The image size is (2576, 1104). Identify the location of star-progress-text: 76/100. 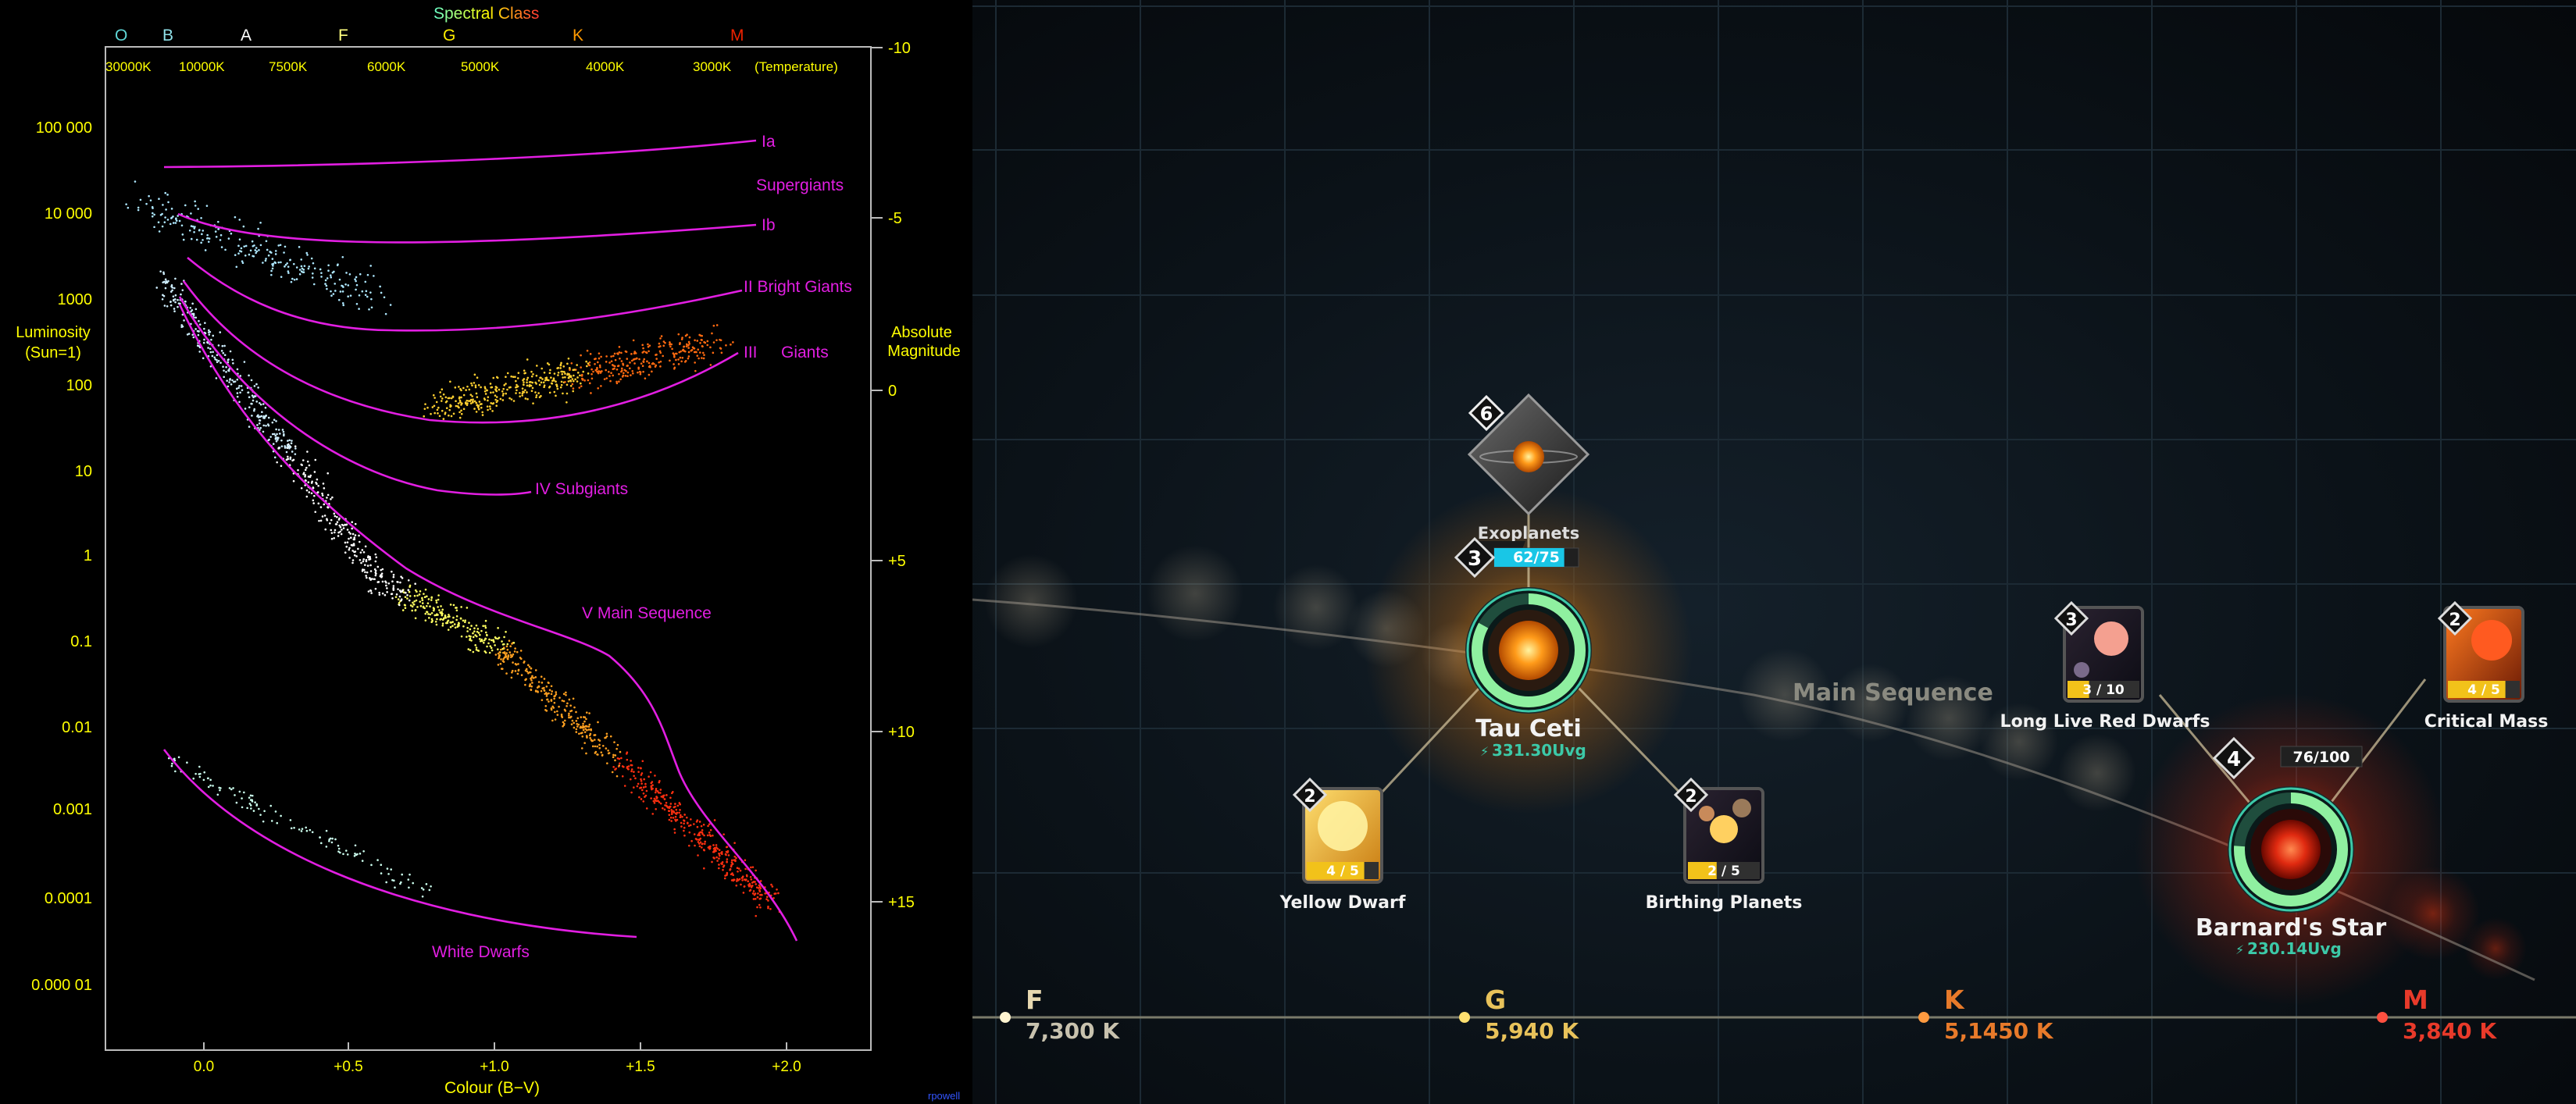
(2320, 757).